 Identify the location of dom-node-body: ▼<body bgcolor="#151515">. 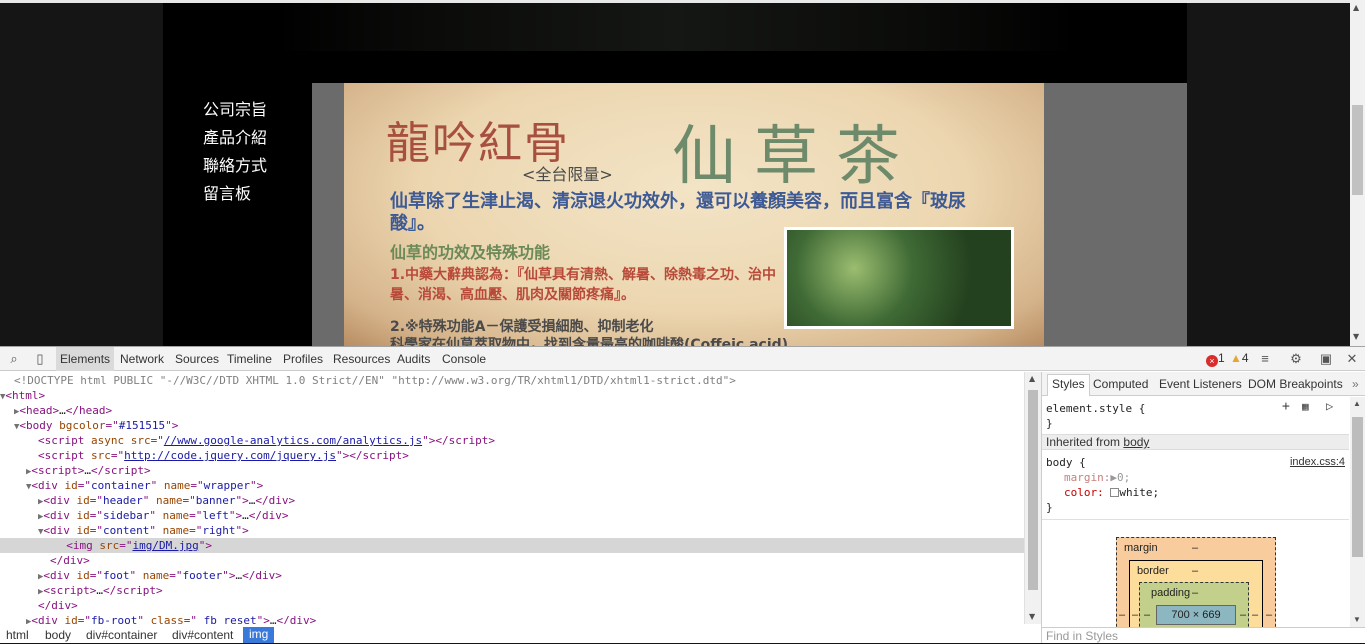
(519, 425).